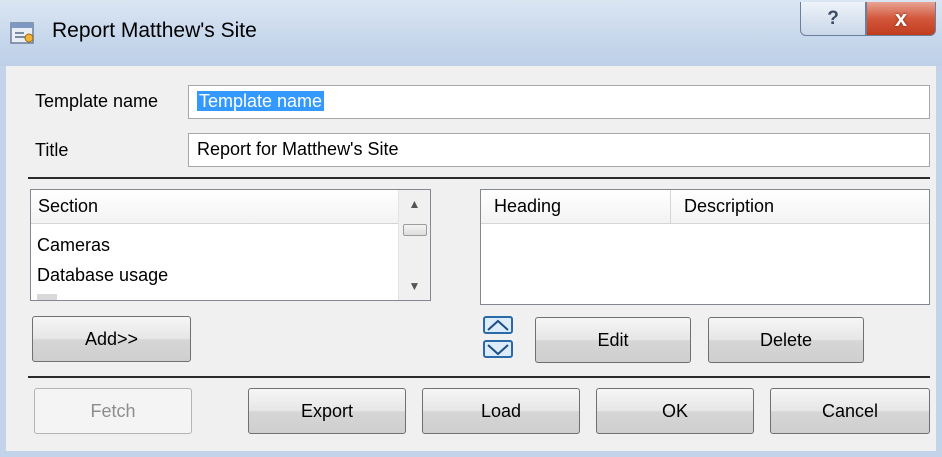  I want to click on delete-button: Delete, so click(786, 340).